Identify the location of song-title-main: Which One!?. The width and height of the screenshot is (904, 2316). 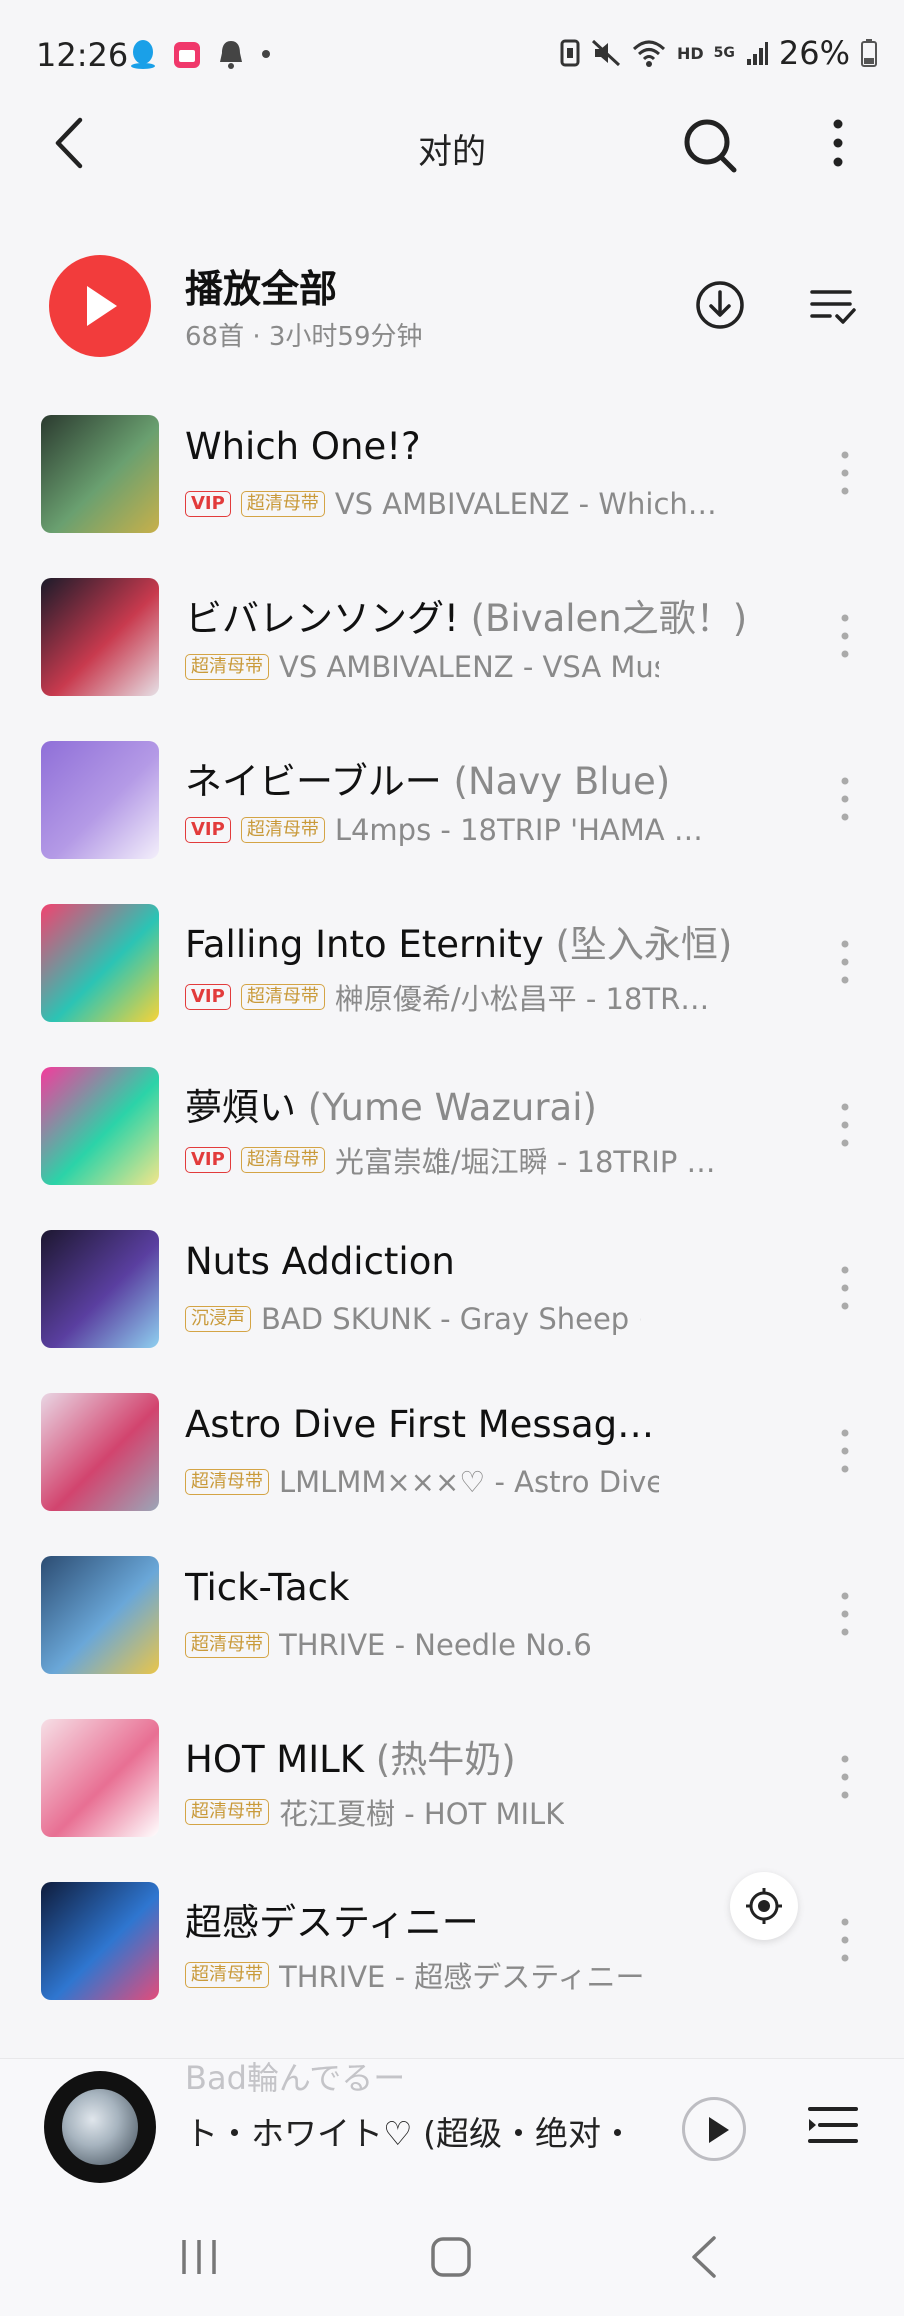
(303, 446).